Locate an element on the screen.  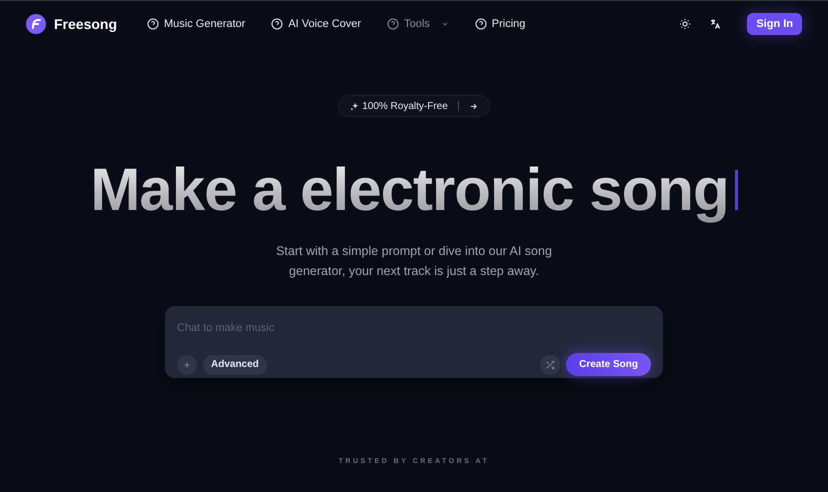
shuffle-icon is located at coordinates (550, 365).